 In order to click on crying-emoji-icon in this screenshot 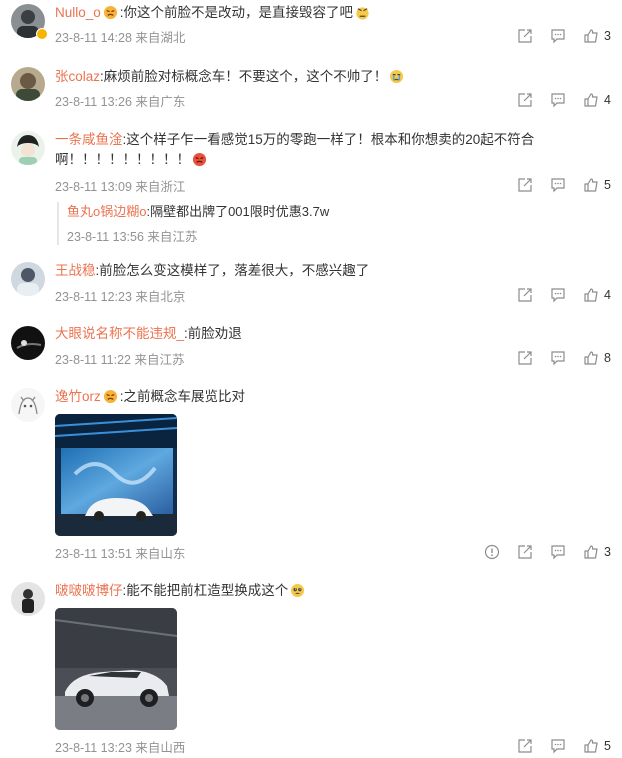, I will do `click(397, 76)`.